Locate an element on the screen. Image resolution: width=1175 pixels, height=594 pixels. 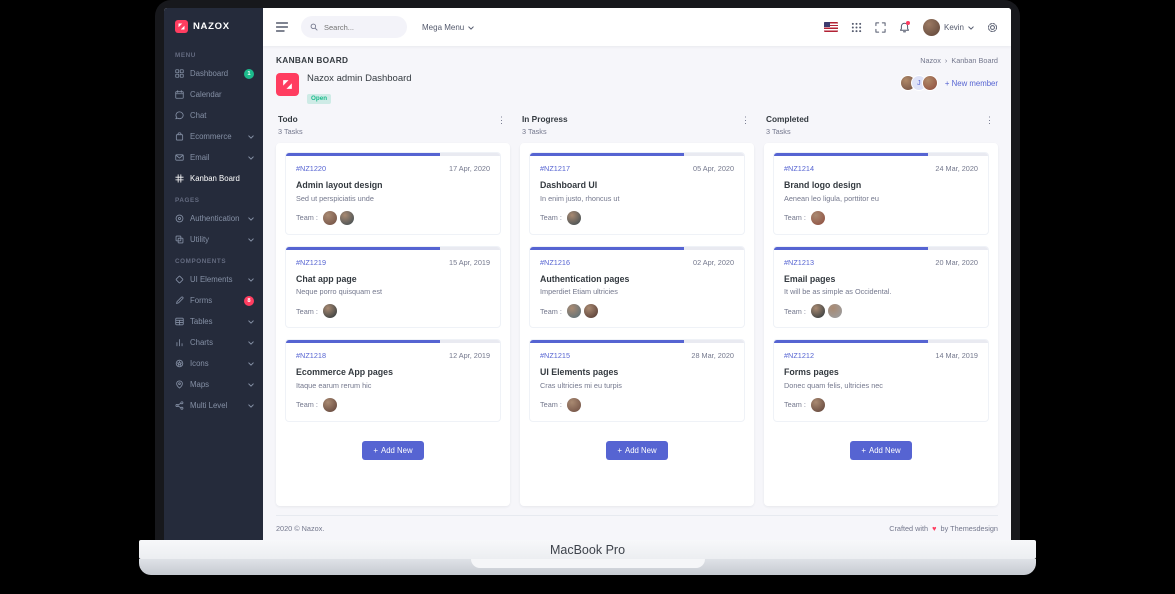
page-head: KANBAN BOARD Nazox › Kanban Board is located at coordinates (637, 60).